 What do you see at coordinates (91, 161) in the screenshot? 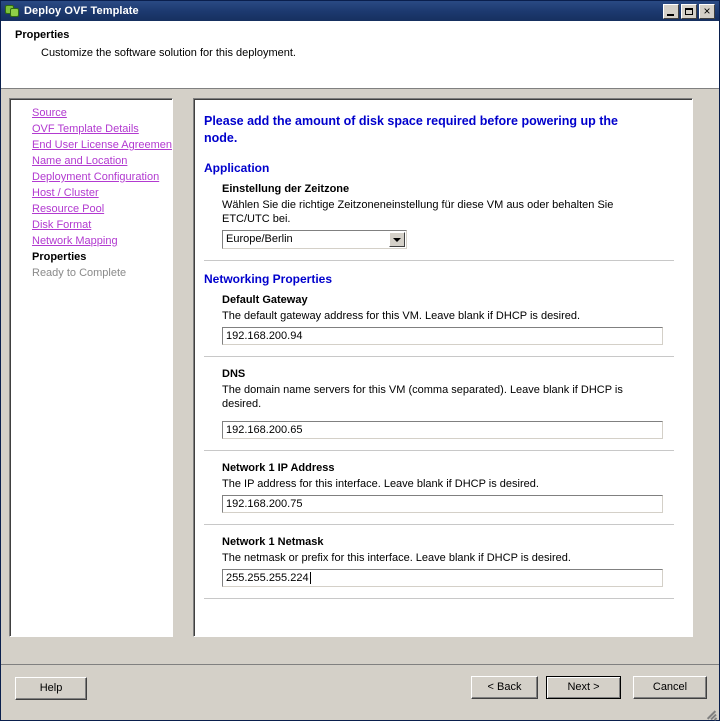
I see `sidebar-item-name-and-location: Name and Location` at bounding box center [91, 161].